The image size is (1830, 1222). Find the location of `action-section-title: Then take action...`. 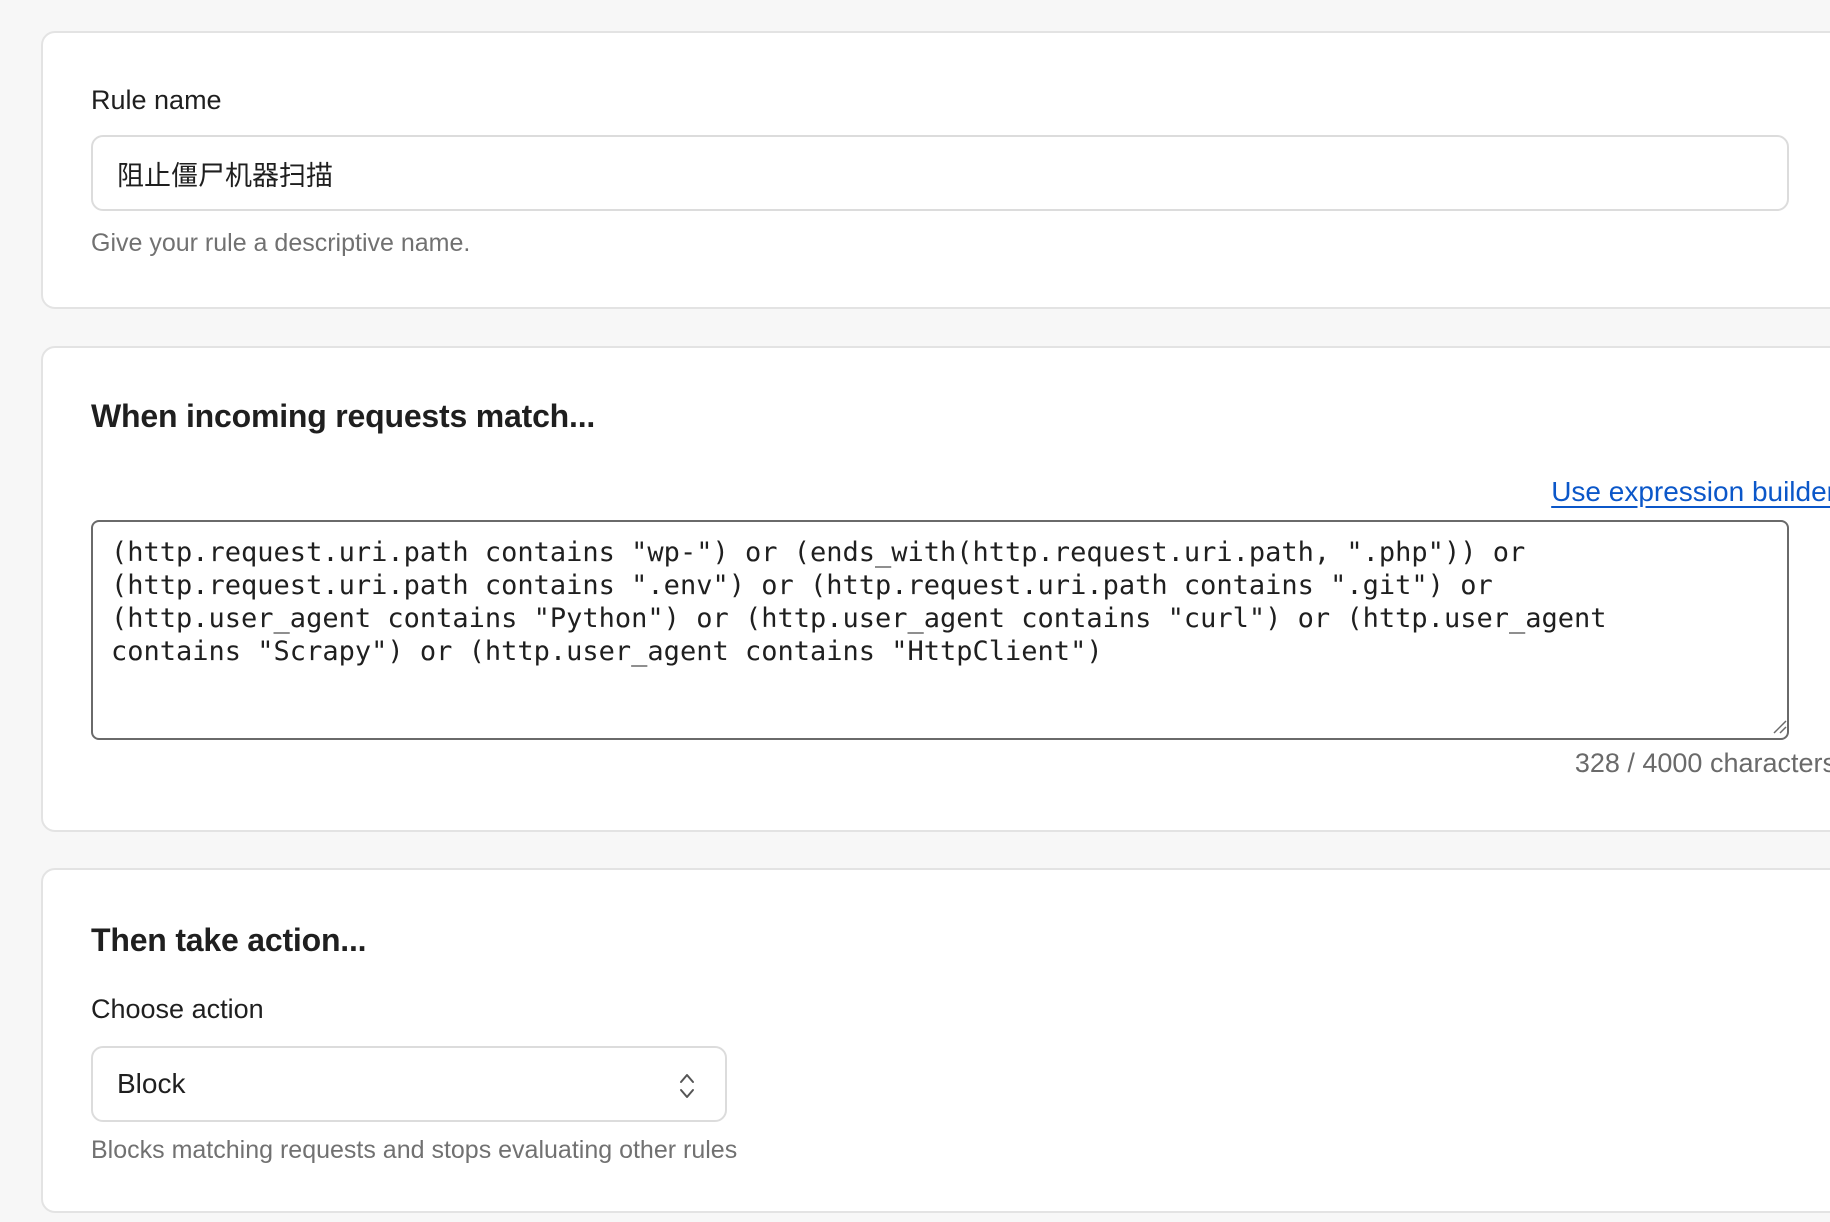

action-section-title: Then take action... is located at coordinates (229, 940).